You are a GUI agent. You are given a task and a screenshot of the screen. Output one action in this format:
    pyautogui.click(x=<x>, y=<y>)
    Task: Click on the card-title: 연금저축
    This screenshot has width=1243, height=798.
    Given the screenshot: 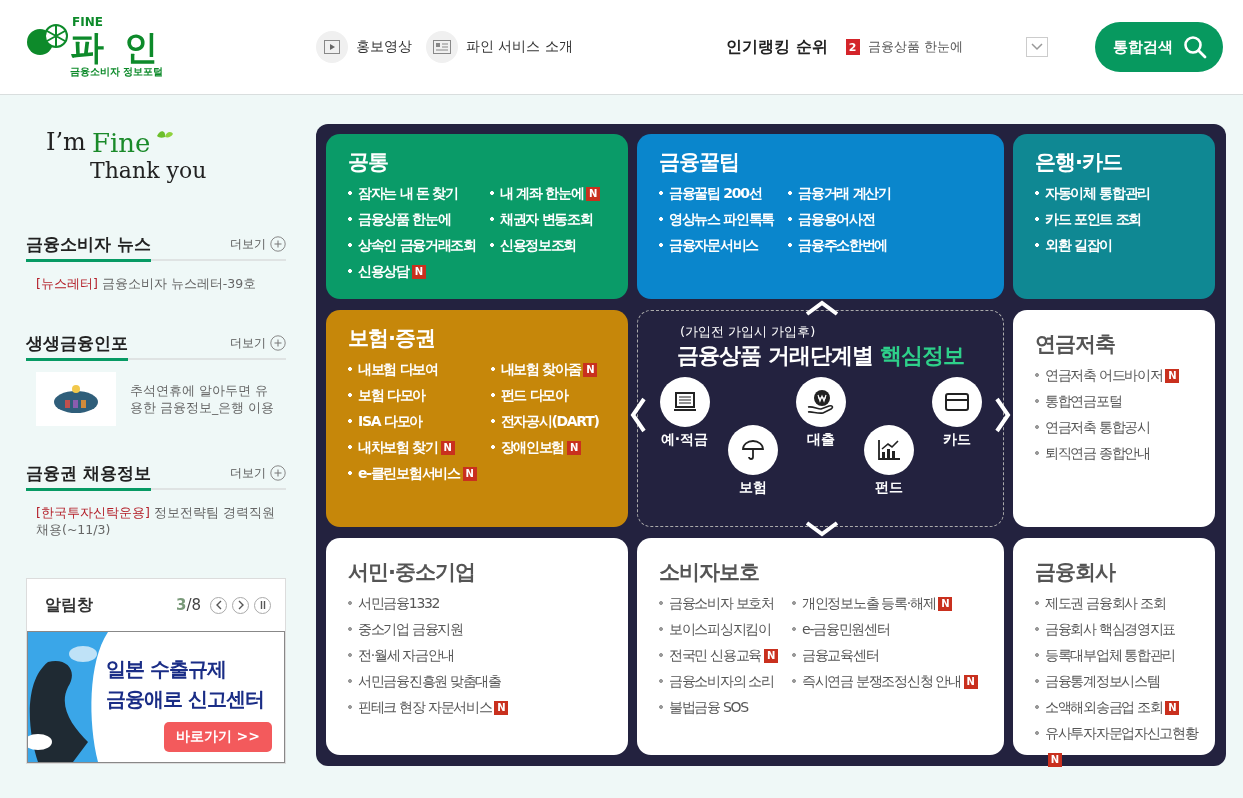 What is the action you would take?
    pyautogui.click(x=1075, y=344)
    